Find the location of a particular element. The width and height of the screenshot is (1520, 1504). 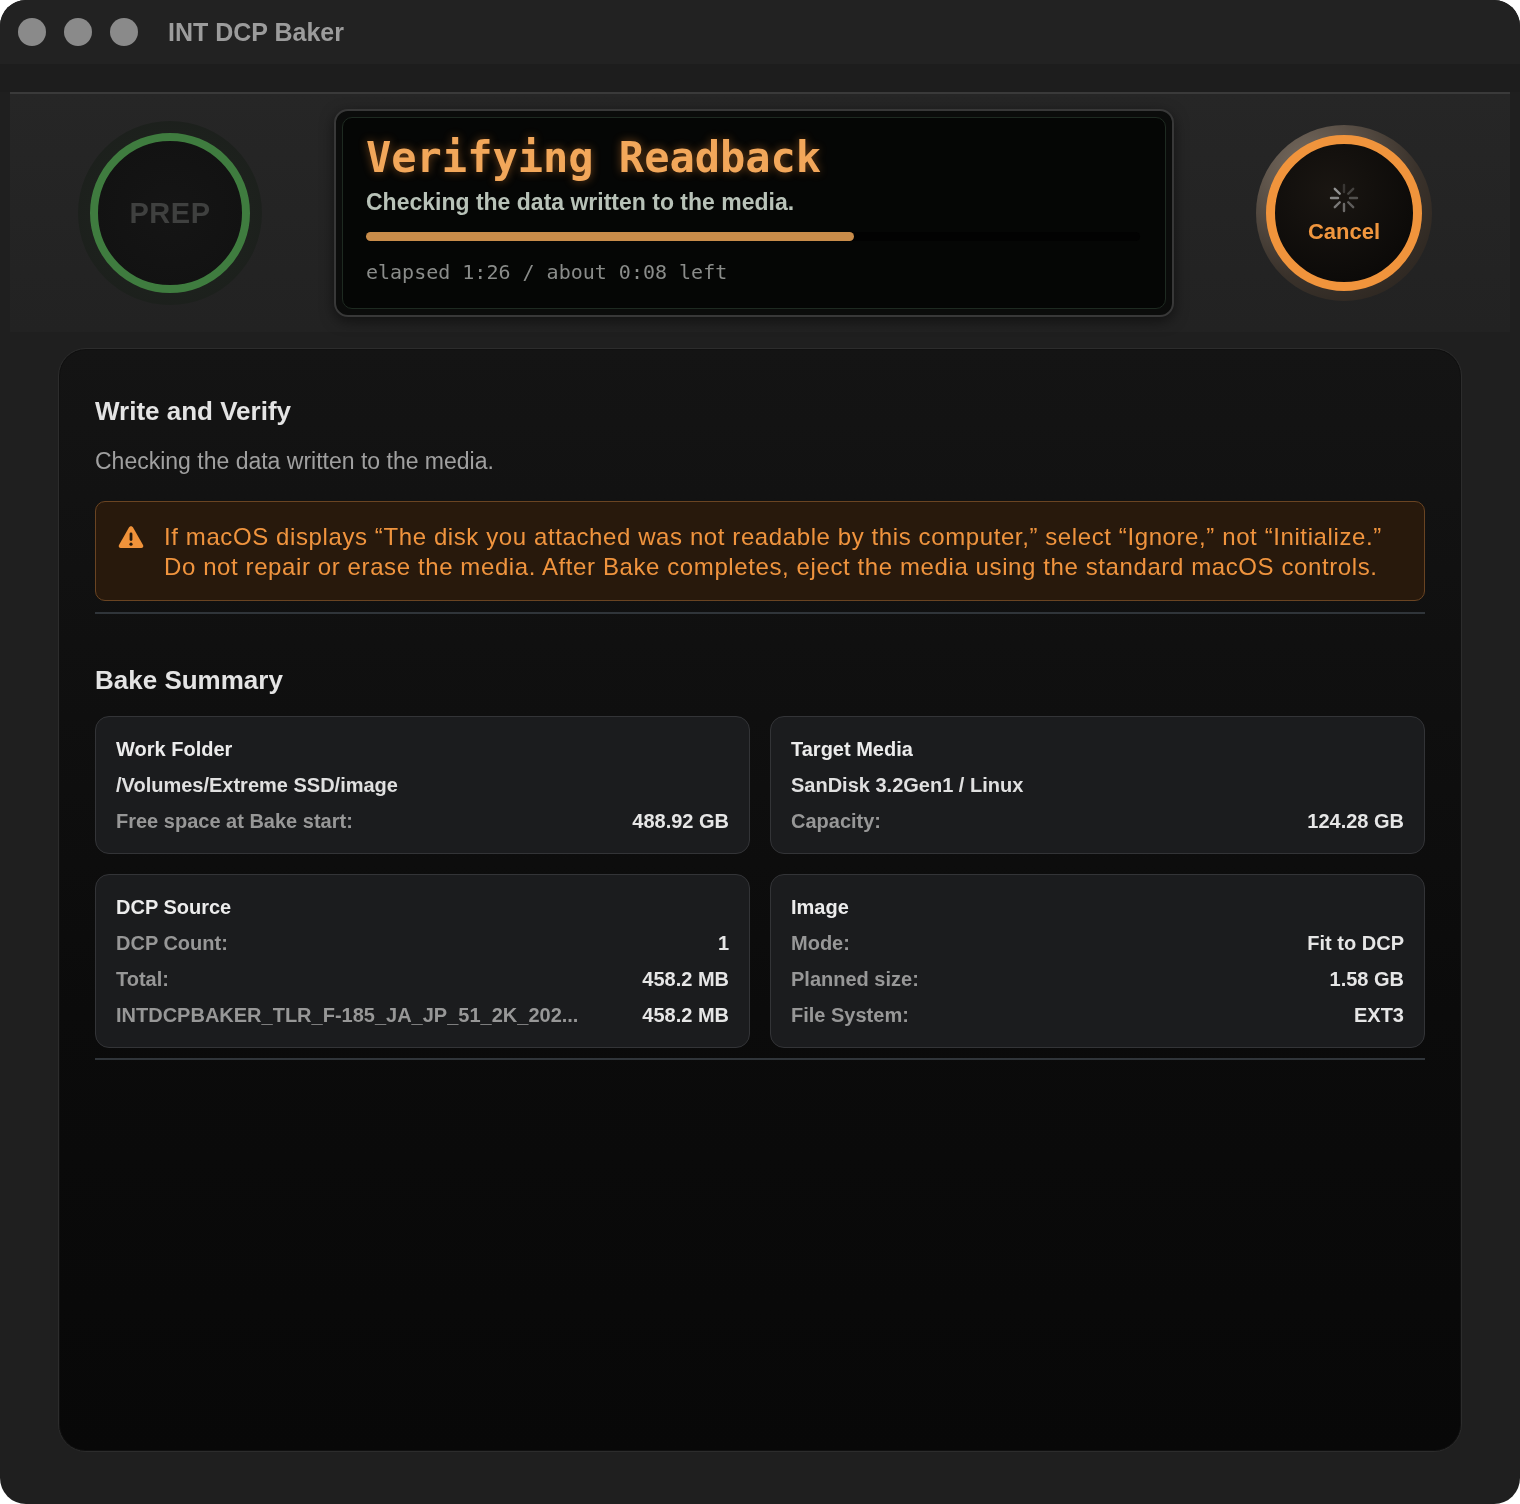

row-label: Planned size: is located at coordinates (855, 979).